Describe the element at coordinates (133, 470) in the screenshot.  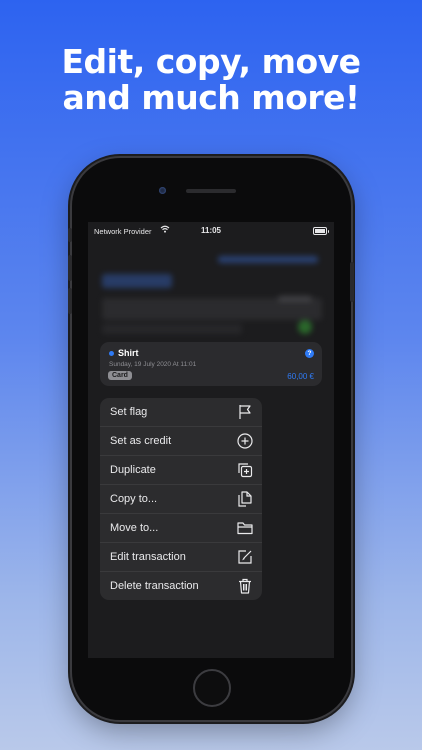
I see `menu-item-label: Duplicate` at that location.